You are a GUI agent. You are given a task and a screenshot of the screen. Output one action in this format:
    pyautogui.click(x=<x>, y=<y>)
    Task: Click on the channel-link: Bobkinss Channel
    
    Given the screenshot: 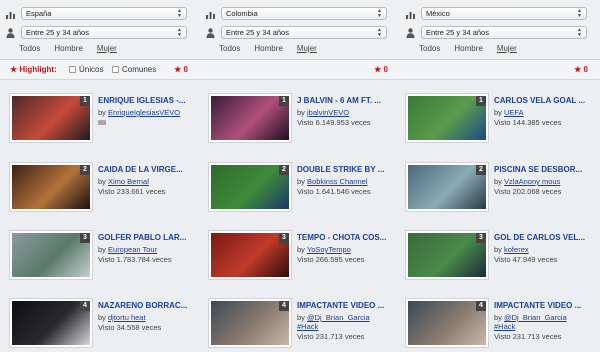 What is the action you would take?
    pyautogui.click(x=337, y=181)
    